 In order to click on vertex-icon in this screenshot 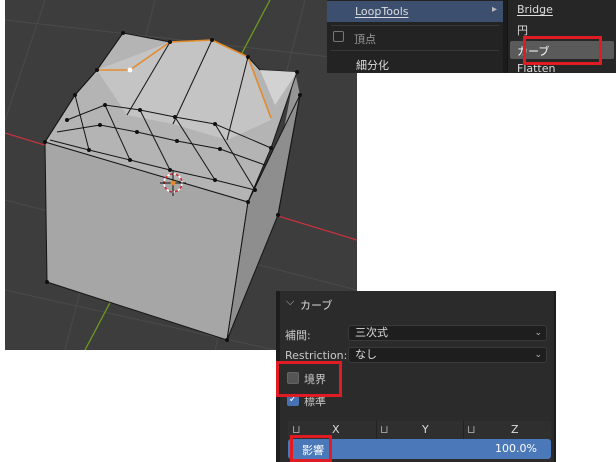, I will do `click(338, 36)`.